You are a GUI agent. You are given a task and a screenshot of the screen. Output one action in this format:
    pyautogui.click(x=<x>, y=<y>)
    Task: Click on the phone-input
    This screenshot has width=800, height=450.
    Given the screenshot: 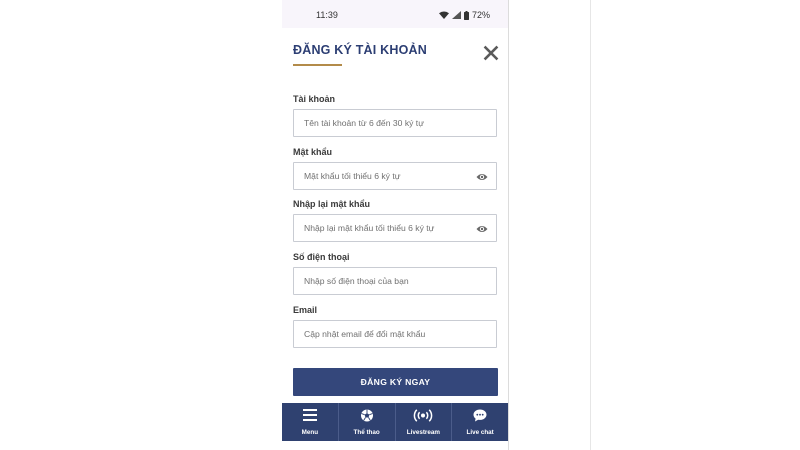 What is the action you would take?
    pyautogui.click(x=395, y=281)
    